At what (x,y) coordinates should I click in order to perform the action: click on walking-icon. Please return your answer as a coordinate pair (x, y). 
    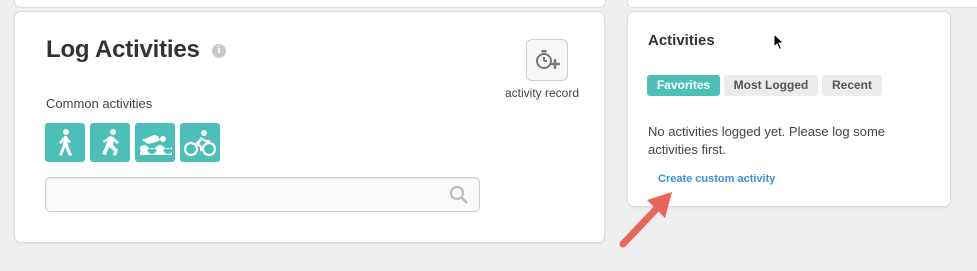
    Looking at the image, I should click on (65, 142).